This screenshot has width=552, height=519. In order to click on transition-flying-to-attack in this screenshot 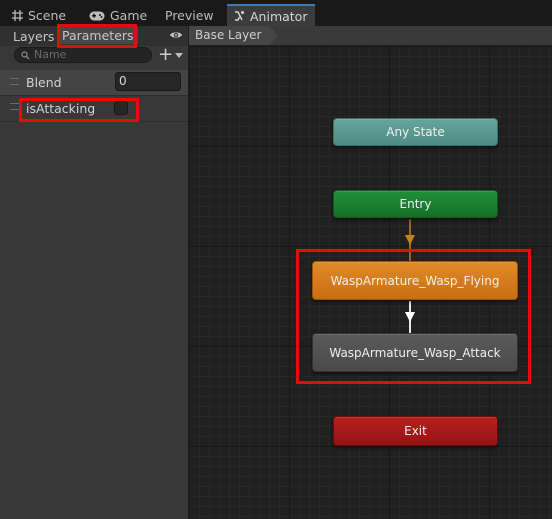, I will do `click(410, 317)`.